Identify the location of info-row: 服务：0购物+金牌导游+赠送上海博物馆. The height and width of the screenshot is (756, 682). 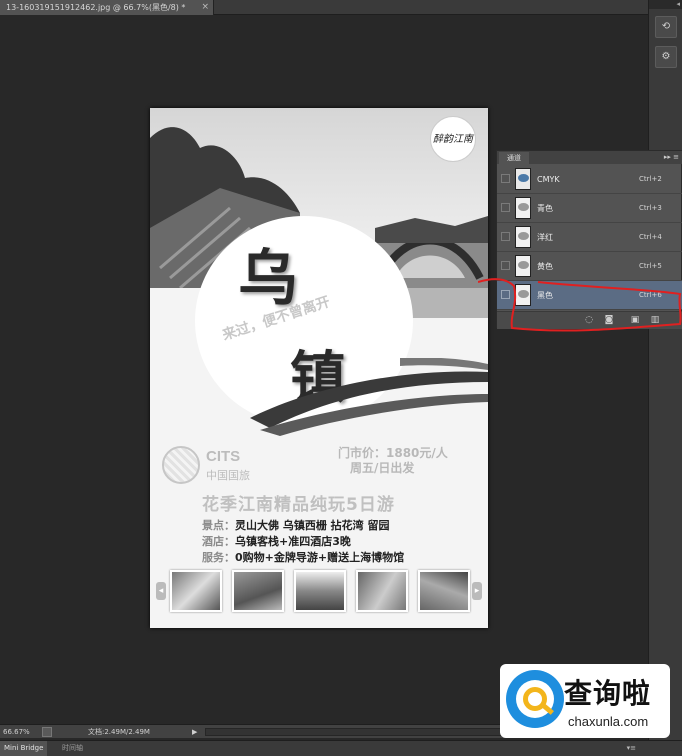
(303, 558).